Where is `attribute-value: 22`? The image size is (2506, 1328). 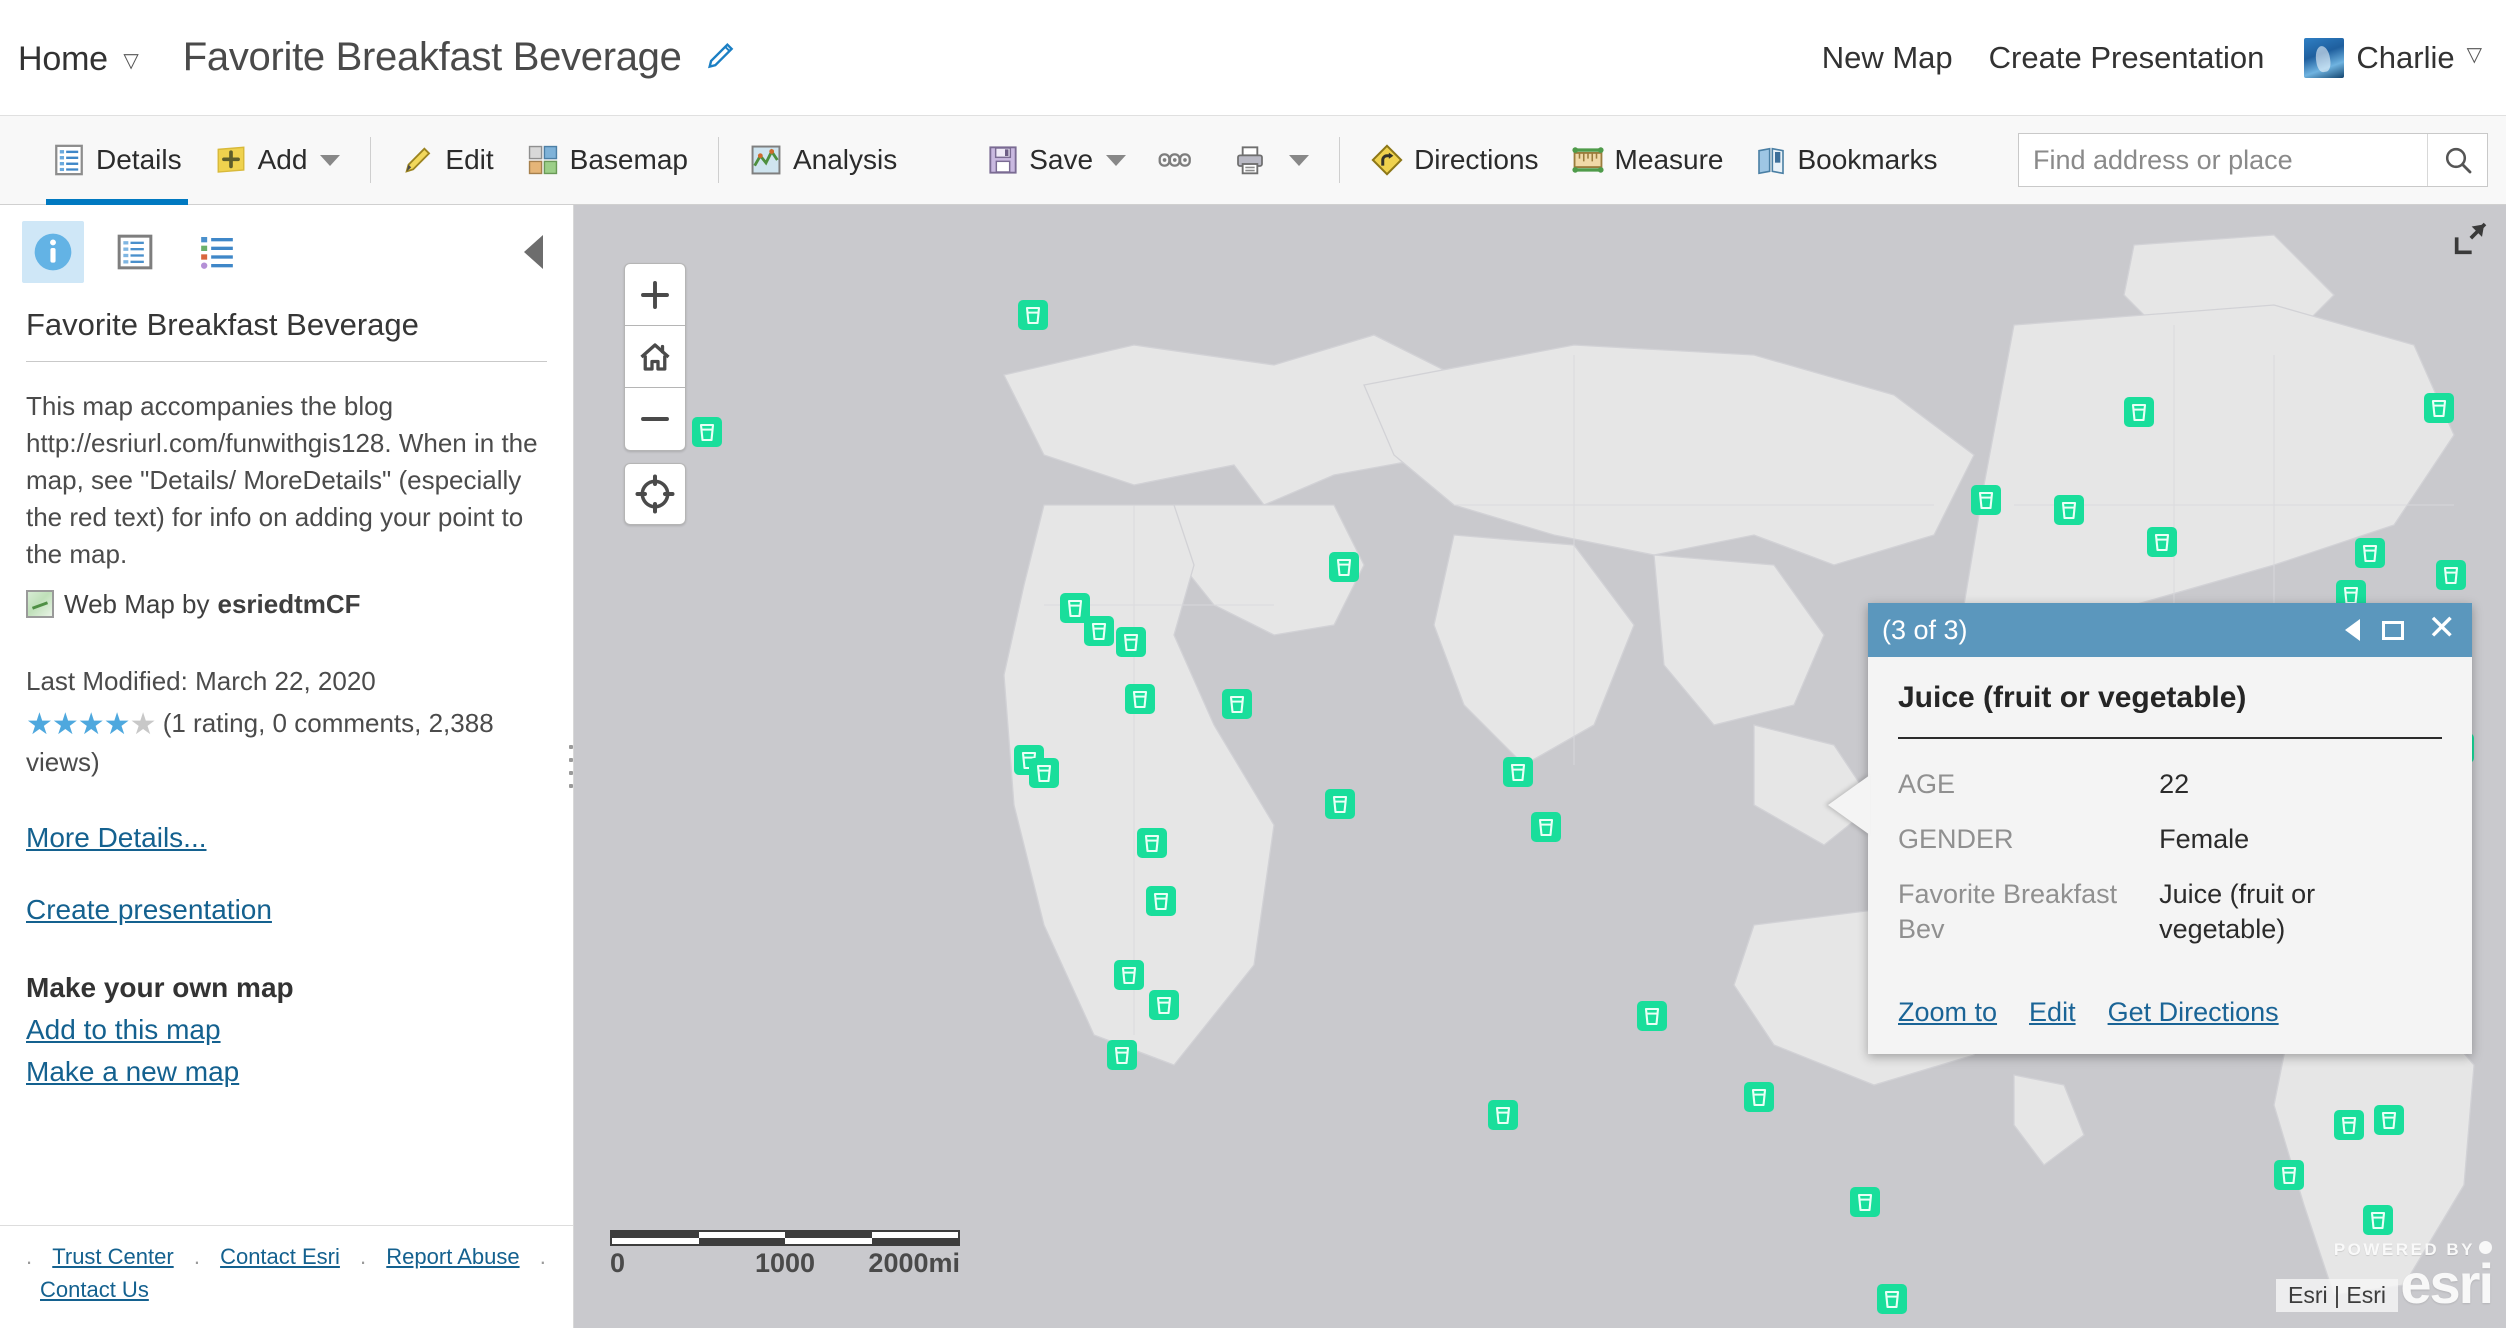
attribute-value: 22 is located at coordinates (2174, 784).